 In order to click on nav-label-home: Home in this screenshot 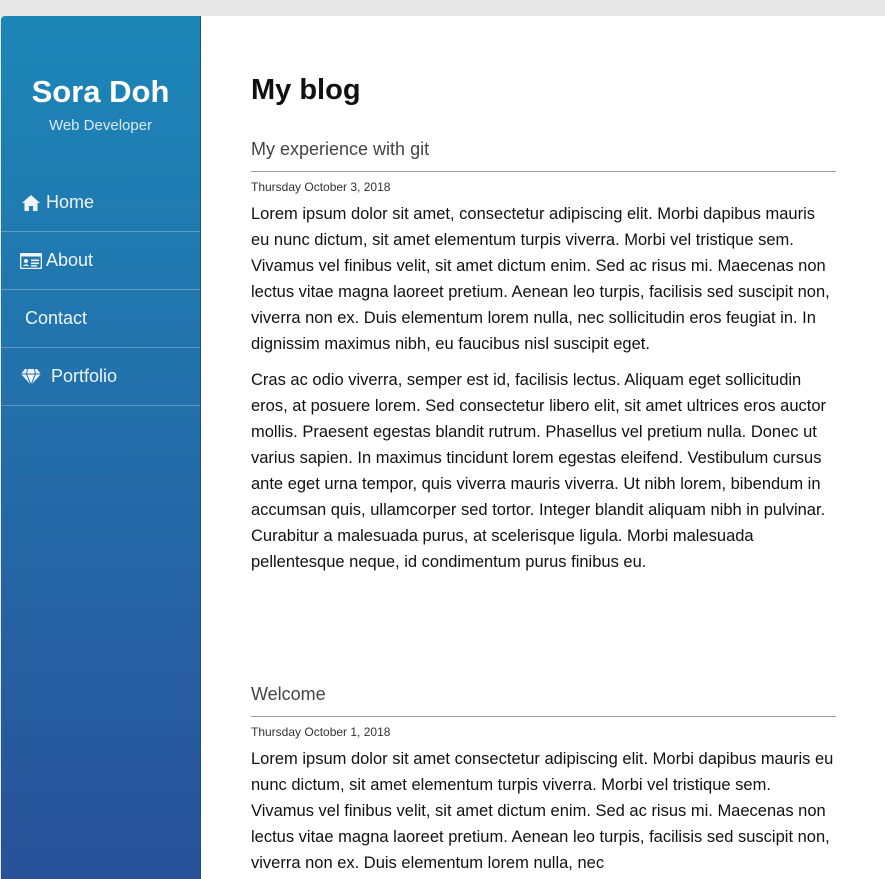, I will do `click(70, 202)`.